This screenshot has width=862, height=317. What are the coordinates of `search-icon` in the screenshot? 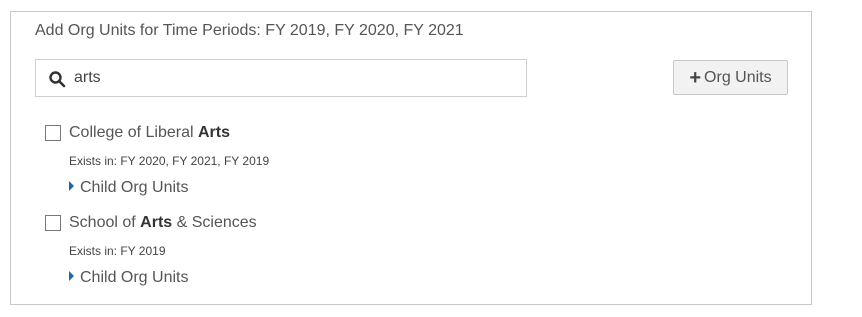 It's located at (57, 79).